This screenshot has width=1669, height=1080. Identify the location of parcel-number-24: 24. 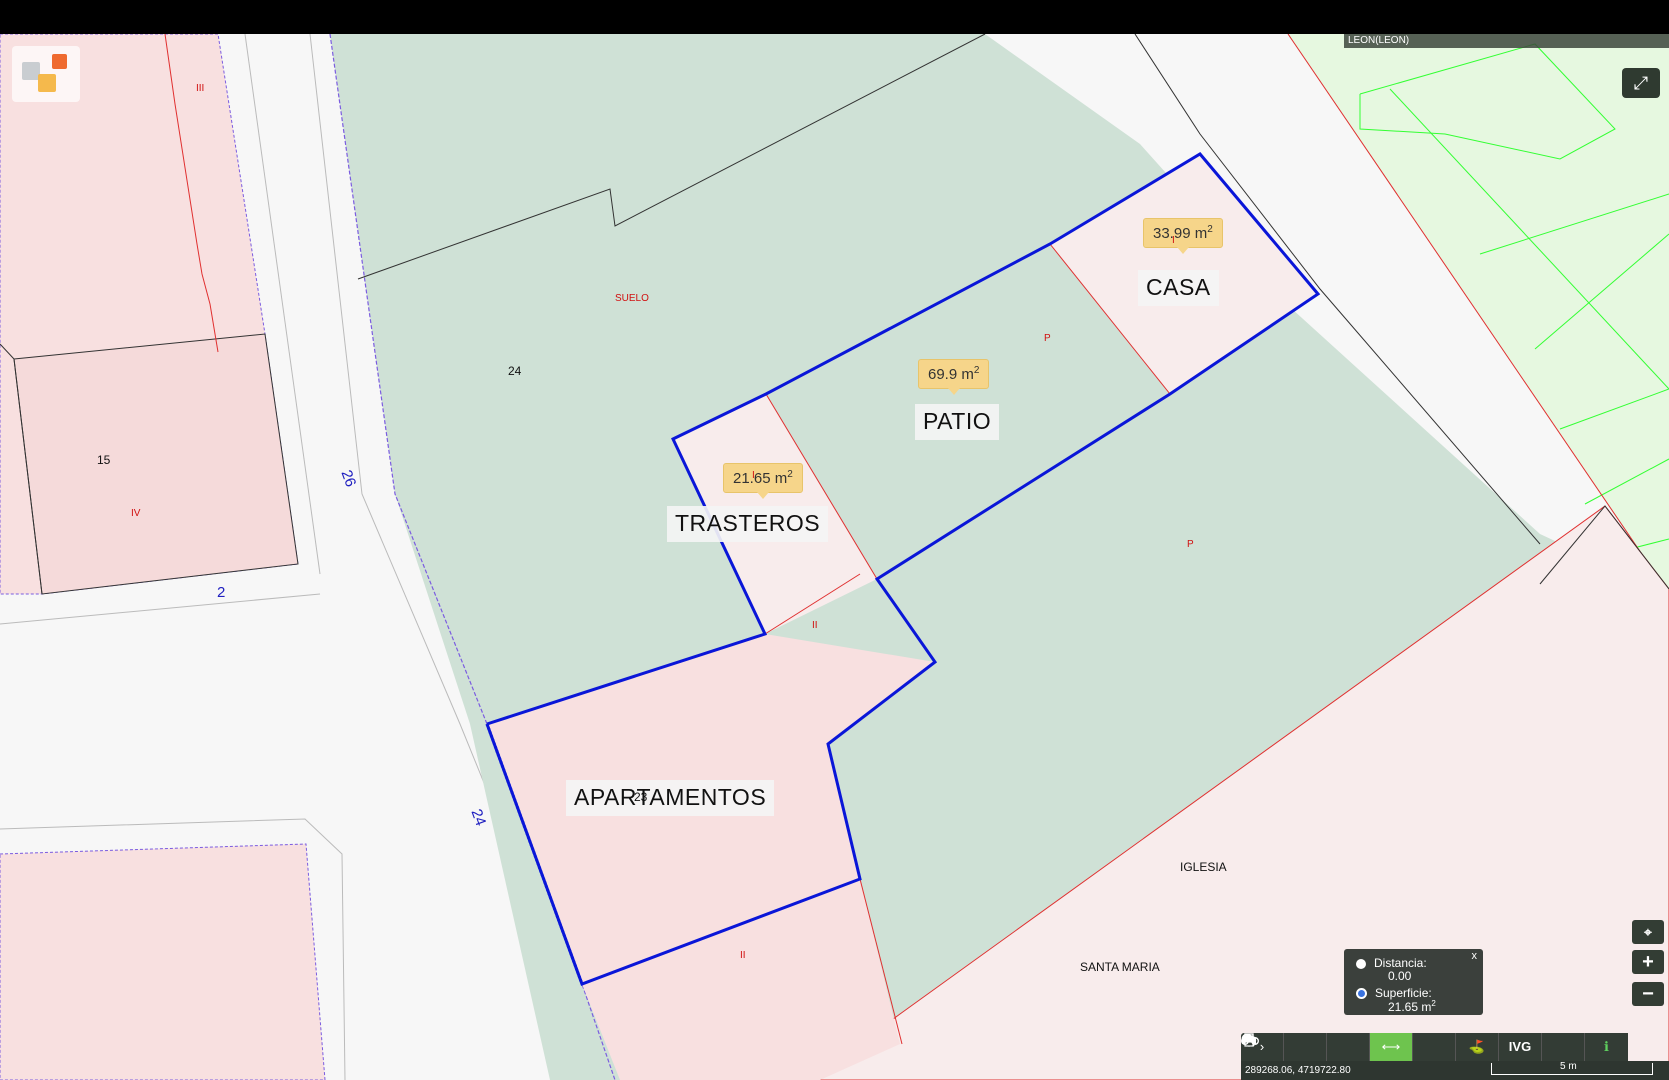
(515, 371).